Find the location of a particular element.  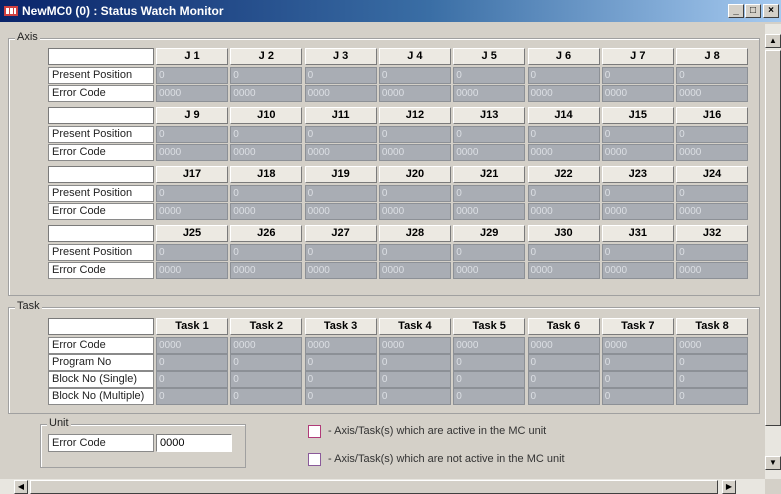

axis-column-header: J30 is located at coordinates (563, 233).